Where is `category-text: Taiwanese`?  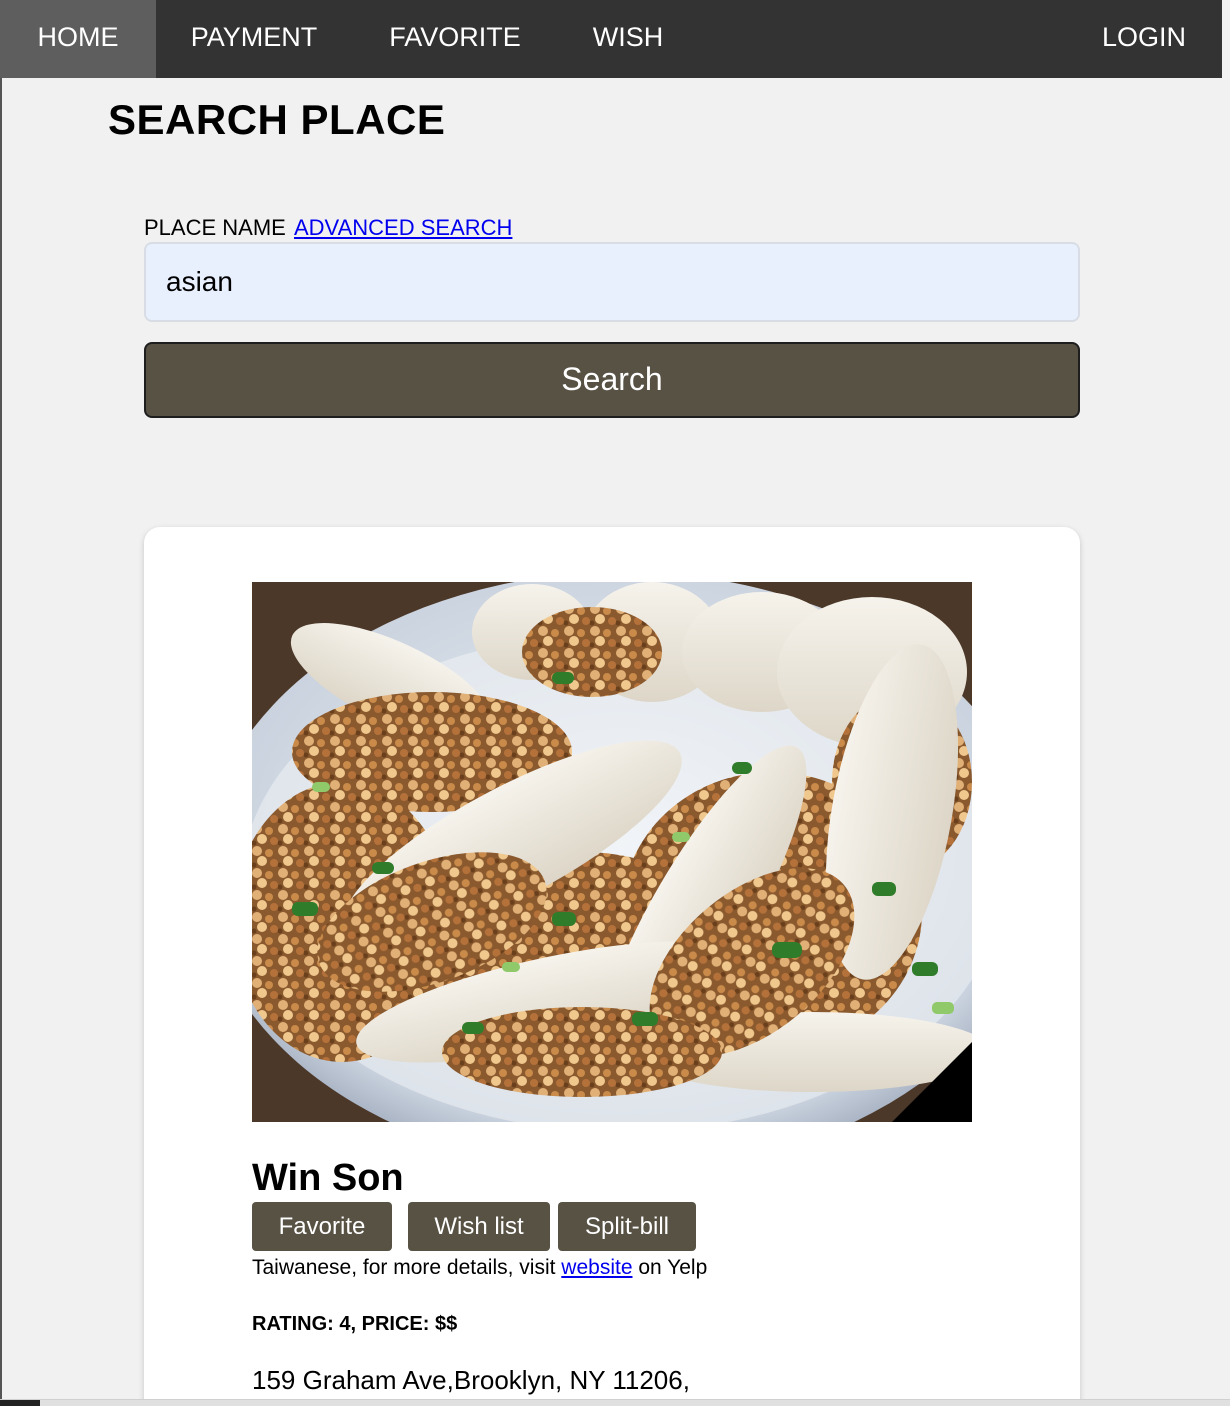 category-text: Taiwanese is located at coordinates (302, 1267).